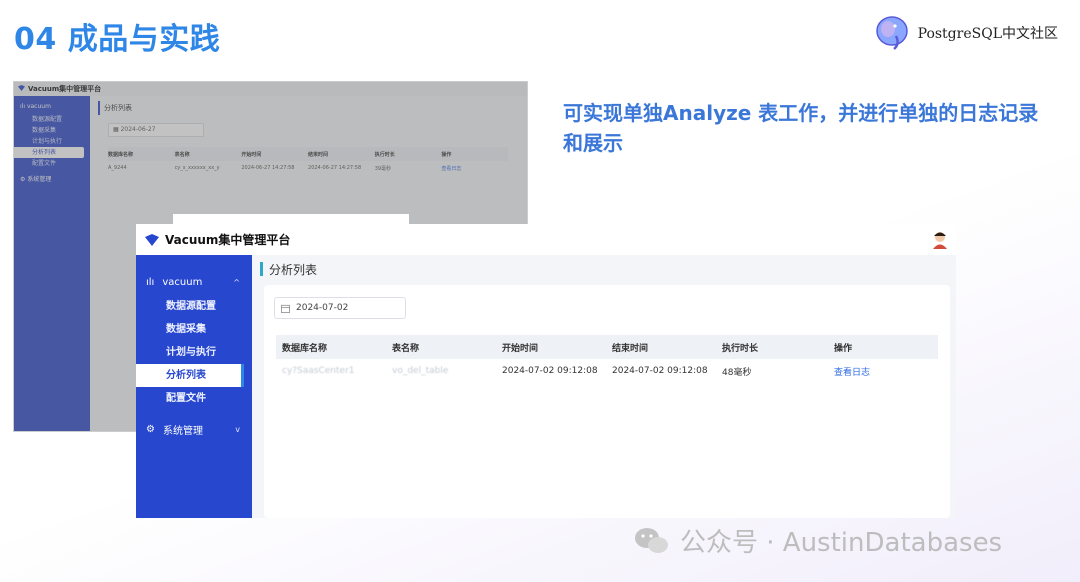 This screenshot has height=582, width=1080. I want to click on column-header: 数据库名称, so click(305, 348).